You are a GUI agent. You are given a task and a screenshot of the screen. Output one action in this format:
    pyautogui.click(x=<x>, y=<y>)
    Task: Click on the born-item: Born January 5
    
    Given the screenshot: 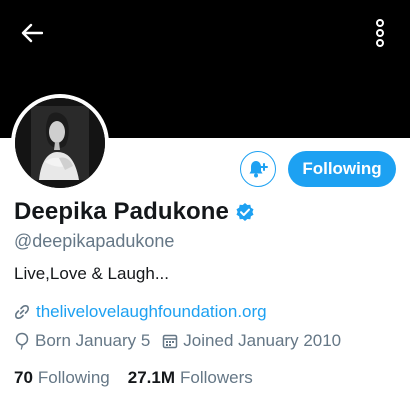 What is the action you would take?
    pyautogui.click(x=82, y=341)
    